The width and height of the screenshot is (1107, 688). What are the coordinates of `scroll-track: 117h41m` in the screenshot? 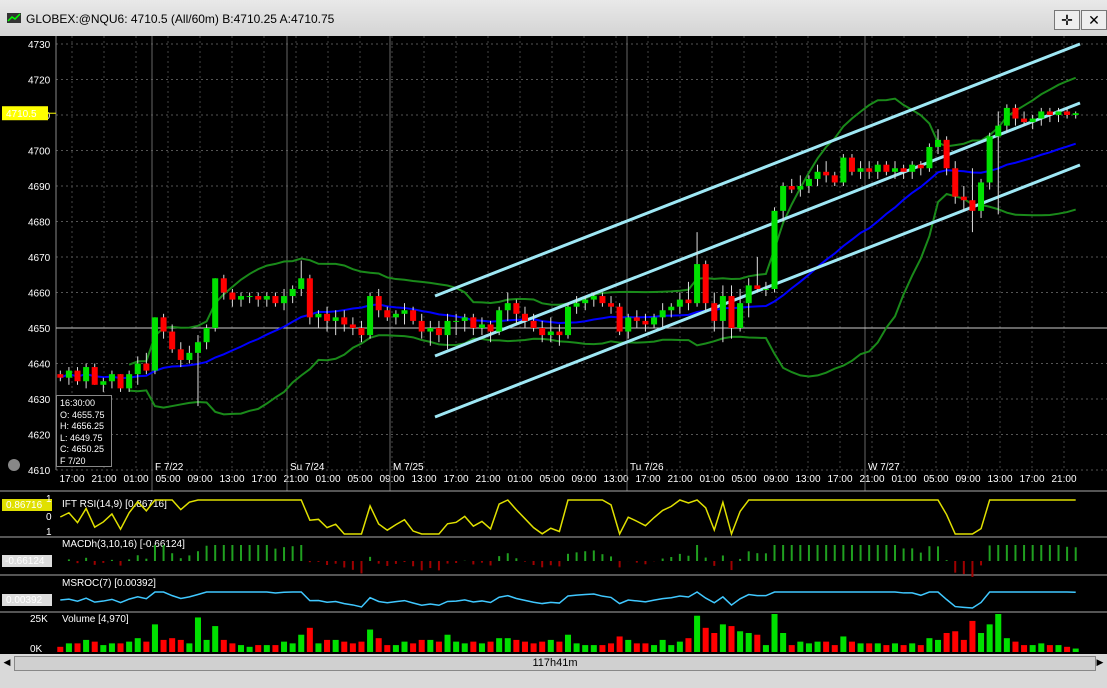 It's located at (555, 663).